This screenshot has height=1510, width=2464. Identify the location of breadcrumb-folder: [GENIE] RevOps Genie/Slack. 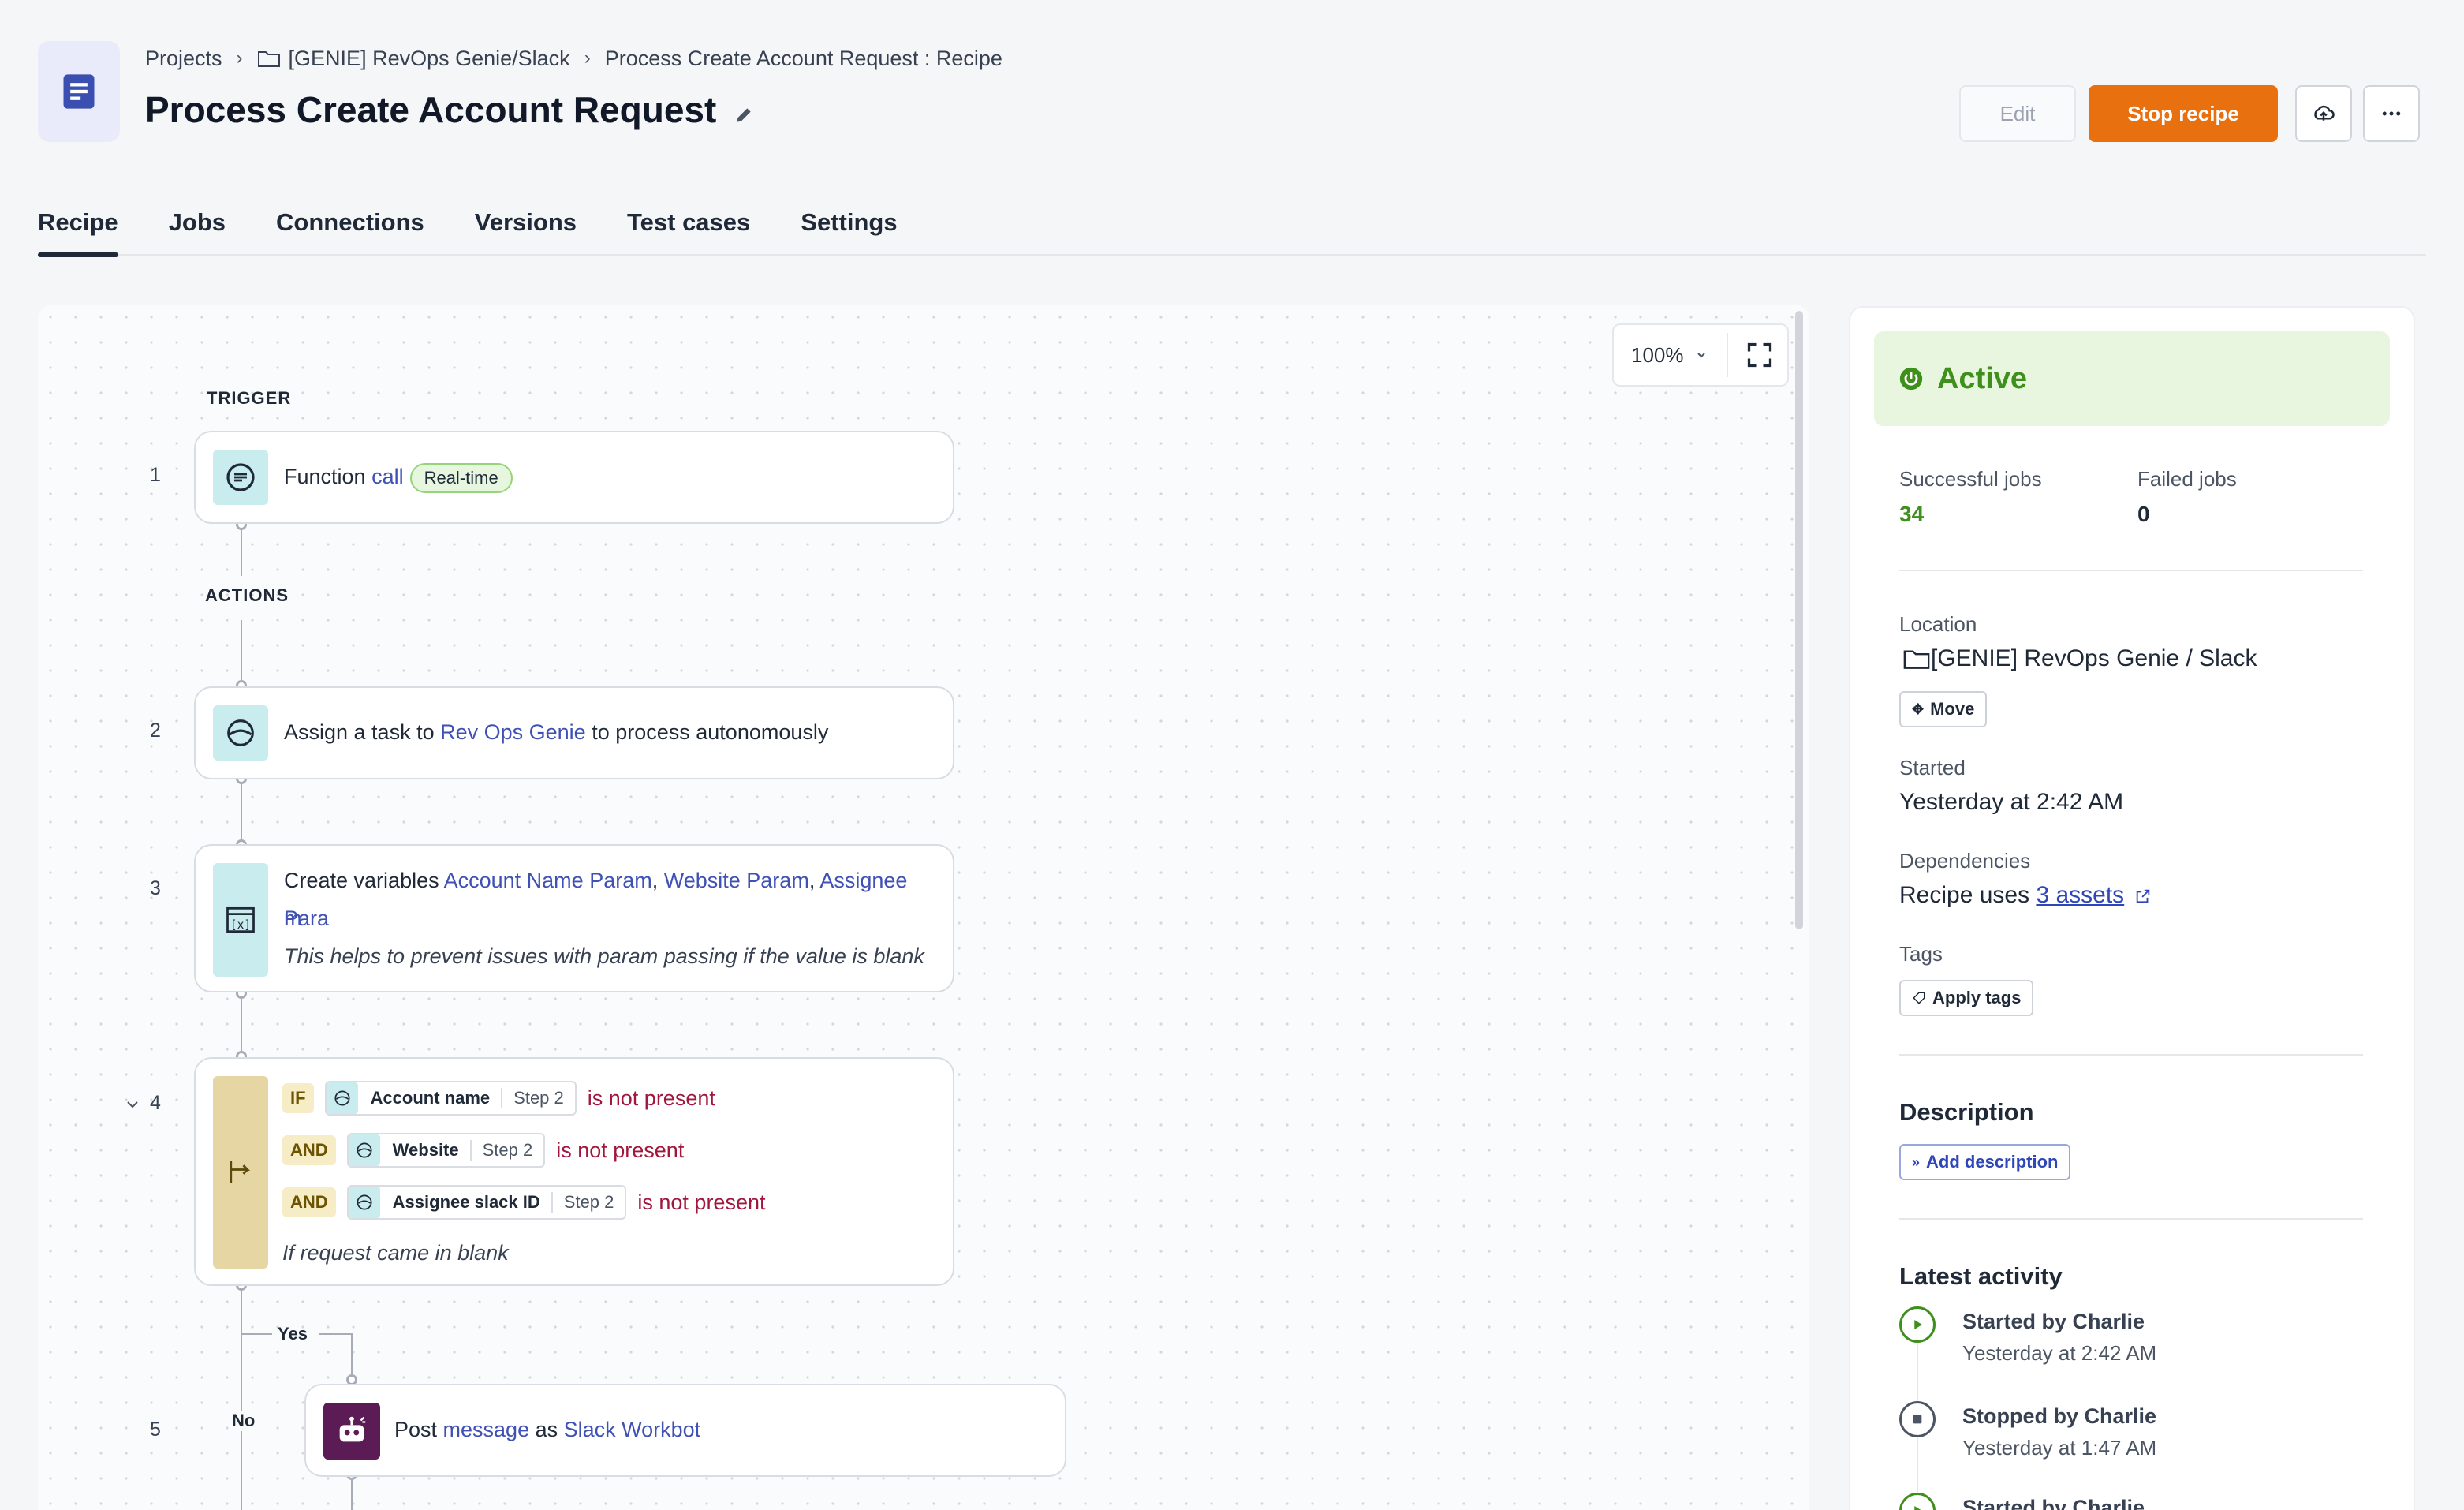
(429, 59).